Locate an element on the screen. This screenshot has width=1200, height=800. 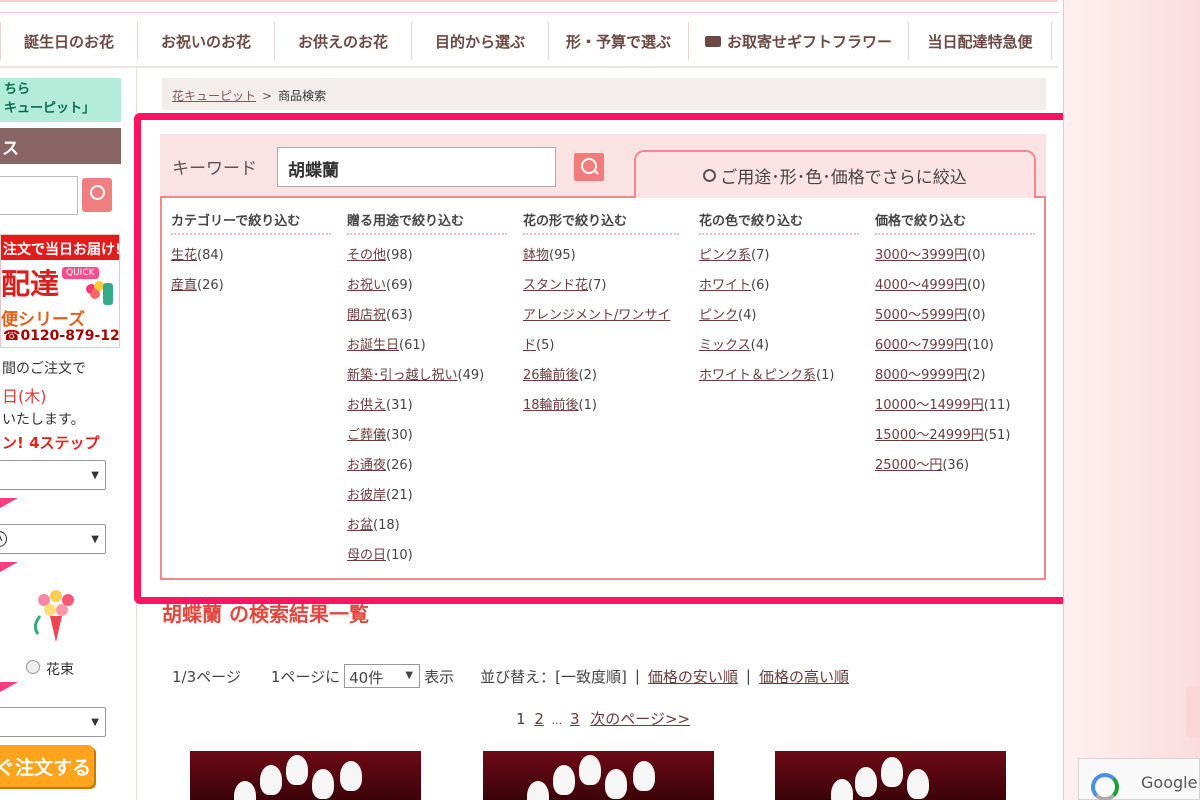
refine-item: 18輪前後(1) is located at coordinates (601, 406).